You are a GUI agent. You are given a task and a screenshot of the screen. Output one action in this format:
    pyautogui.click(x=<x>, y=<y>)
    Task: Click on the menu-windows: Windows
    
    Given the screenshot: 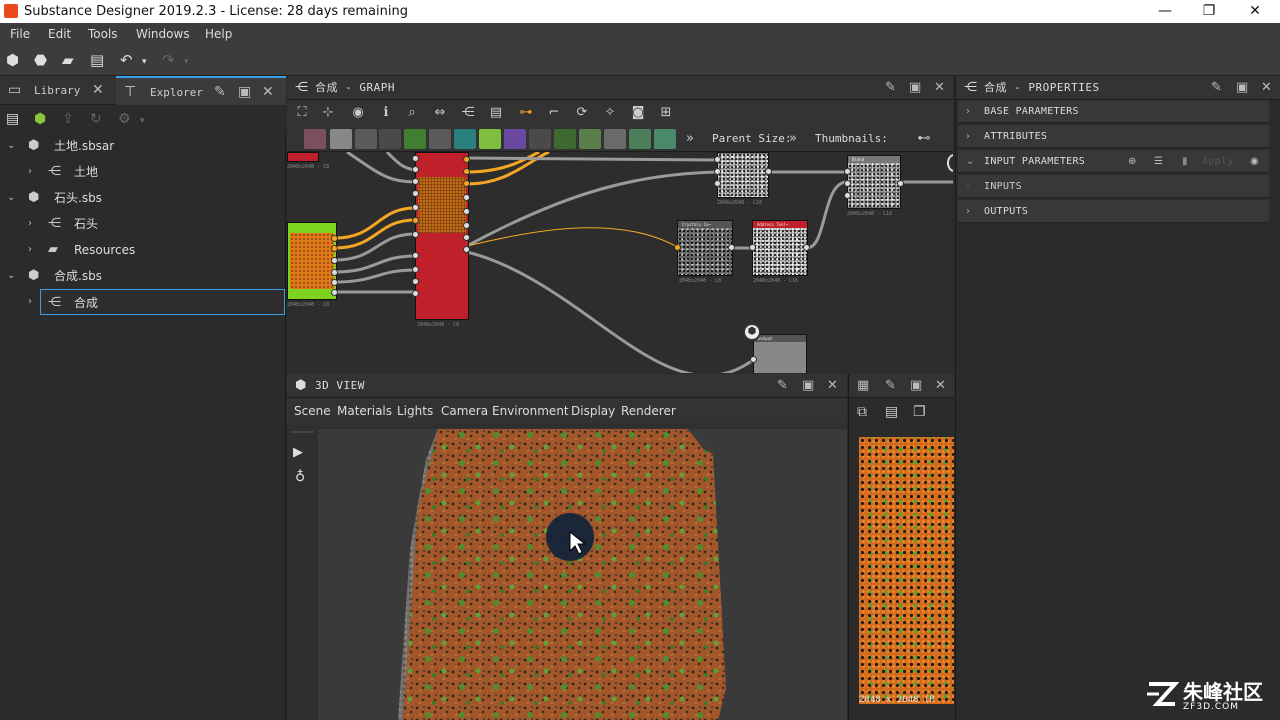 What is the action you would take?
    pyautogui.click(x=163, y=34)
    